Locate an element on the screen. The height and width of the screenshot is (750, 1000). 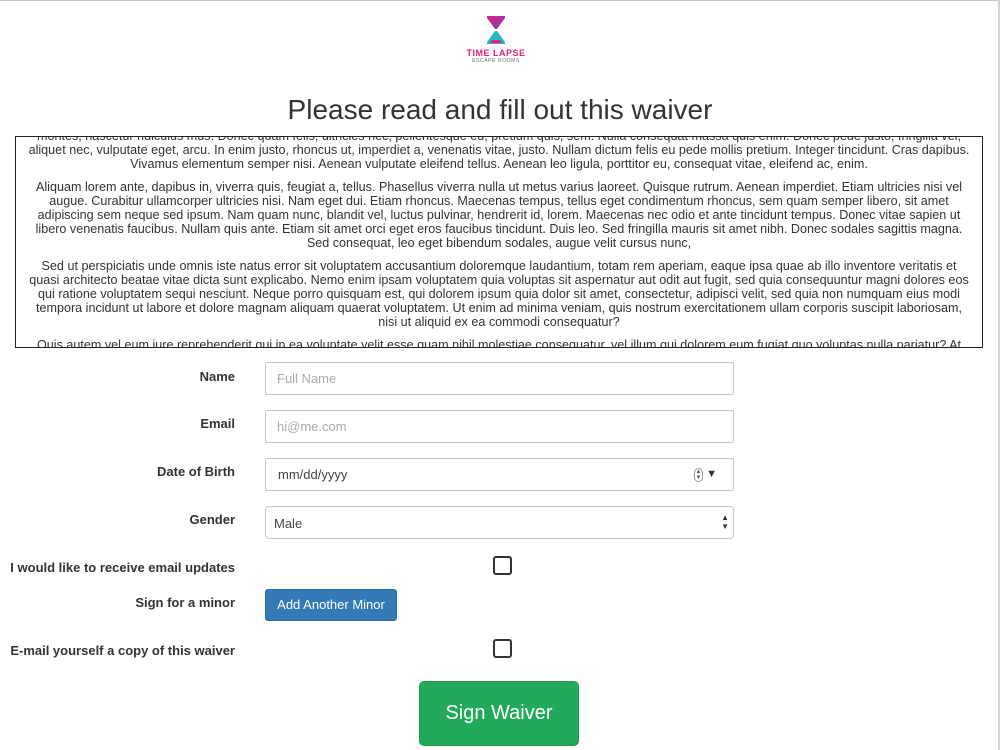
gender-selected-value: Male is located at coordinates (288, 523).